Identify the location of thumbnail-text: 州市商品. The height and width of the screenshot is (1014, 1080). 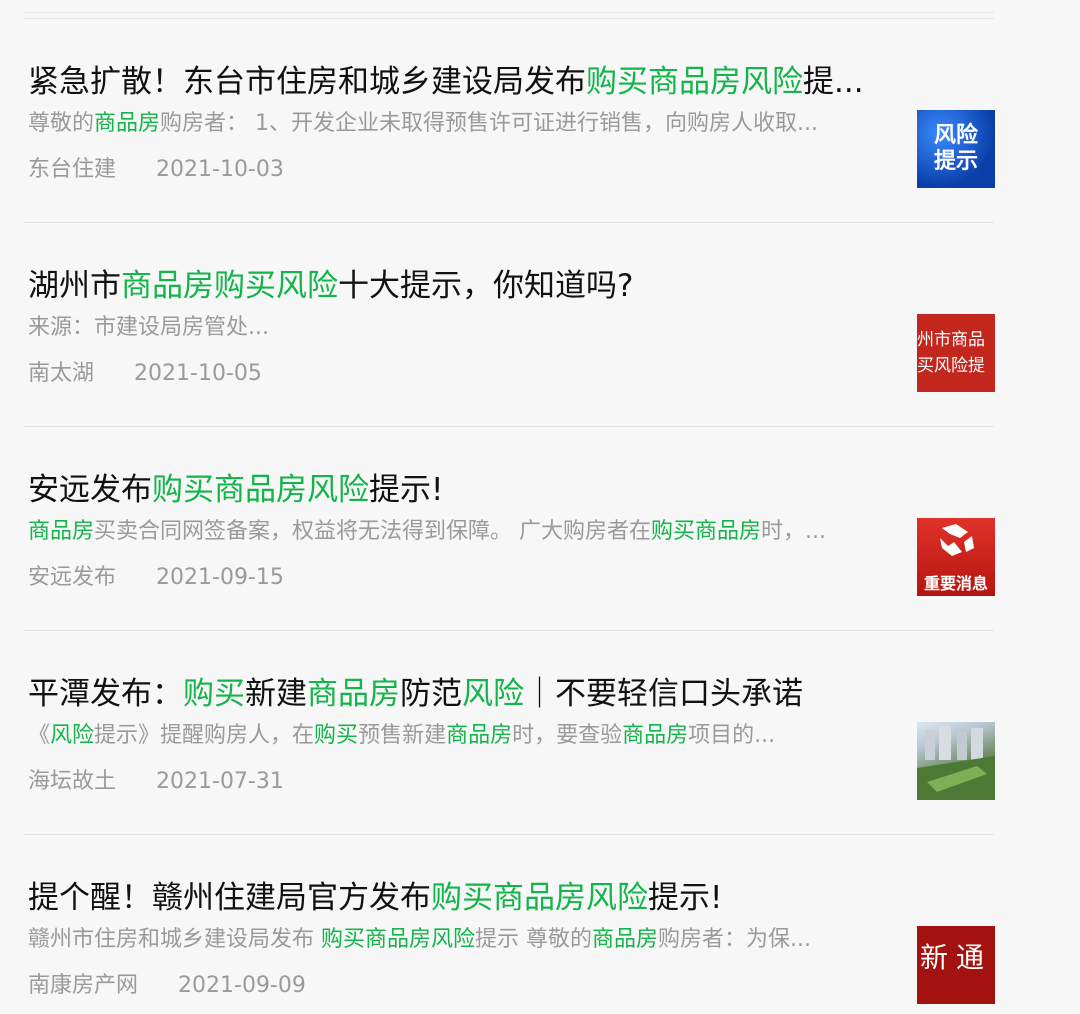
(951, 340).